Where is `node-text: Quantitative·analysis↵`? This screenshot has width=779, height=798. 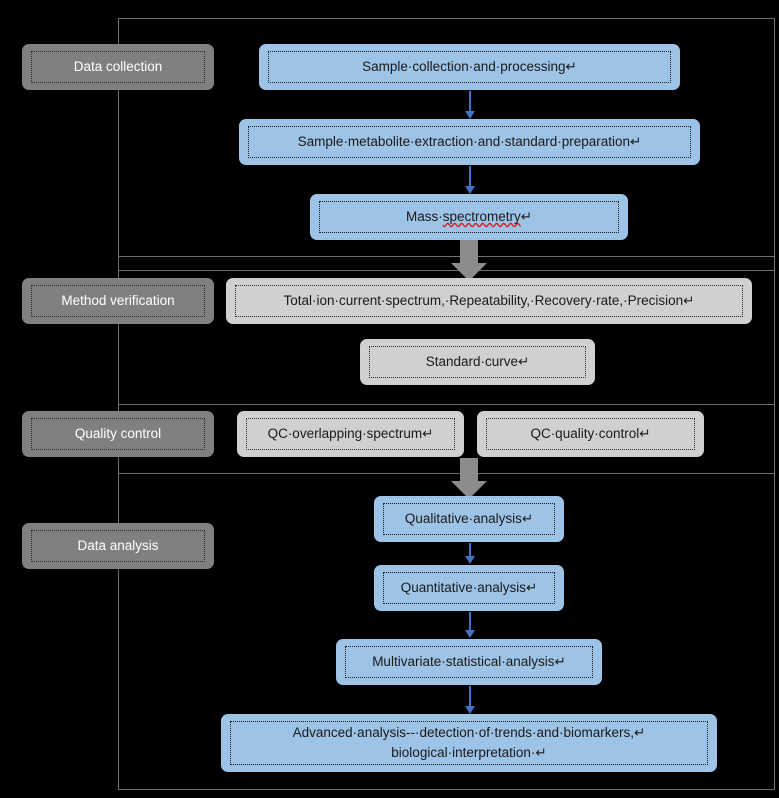 node-text: Quantitative·analysis↵ is located at coordinates (469, 588).